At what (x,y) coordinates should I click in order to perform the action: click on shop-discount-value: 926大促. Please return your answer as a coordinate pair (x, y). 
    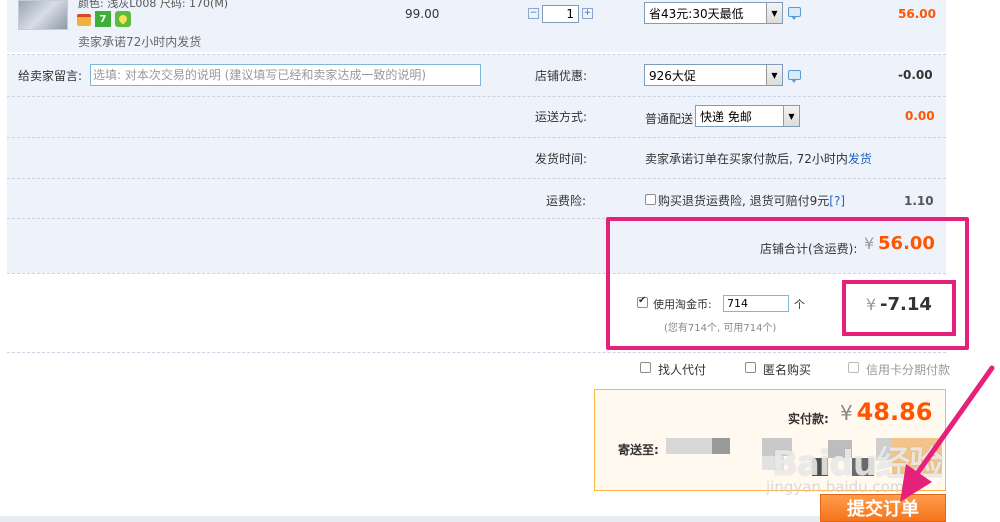
    Looking at the image, I should click on (672, 75).